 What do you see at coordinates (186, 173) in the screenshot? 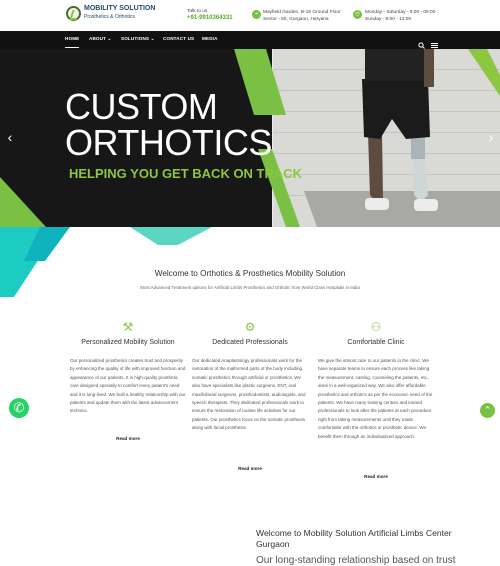
I see `hero-tagline: HELPING YOU GET BACK ON TRACK` at bounding box center [186, 173].